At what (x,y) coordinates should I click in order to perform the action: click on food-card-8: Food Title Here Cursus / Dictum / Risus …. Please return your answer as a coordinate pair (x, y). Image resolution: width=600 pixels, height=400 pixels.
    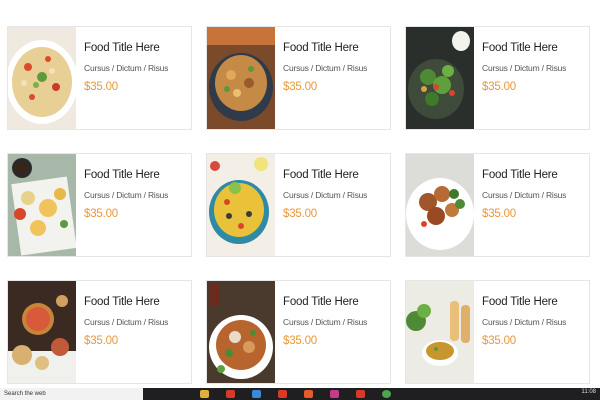
    Looking at the image, I should click on (298, 332).